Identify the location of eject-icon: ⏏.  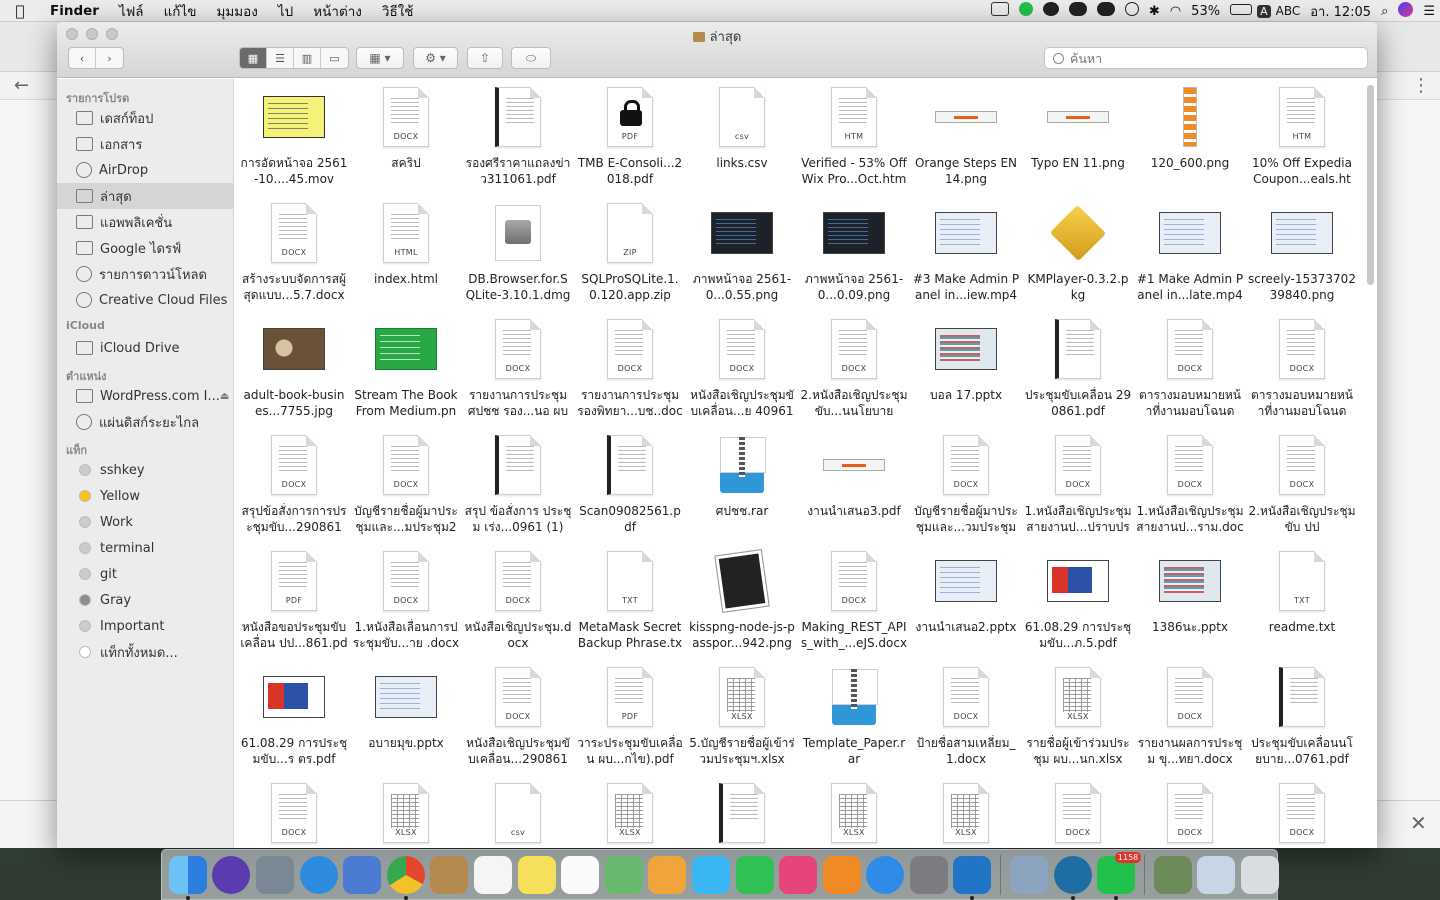
(224, 396).